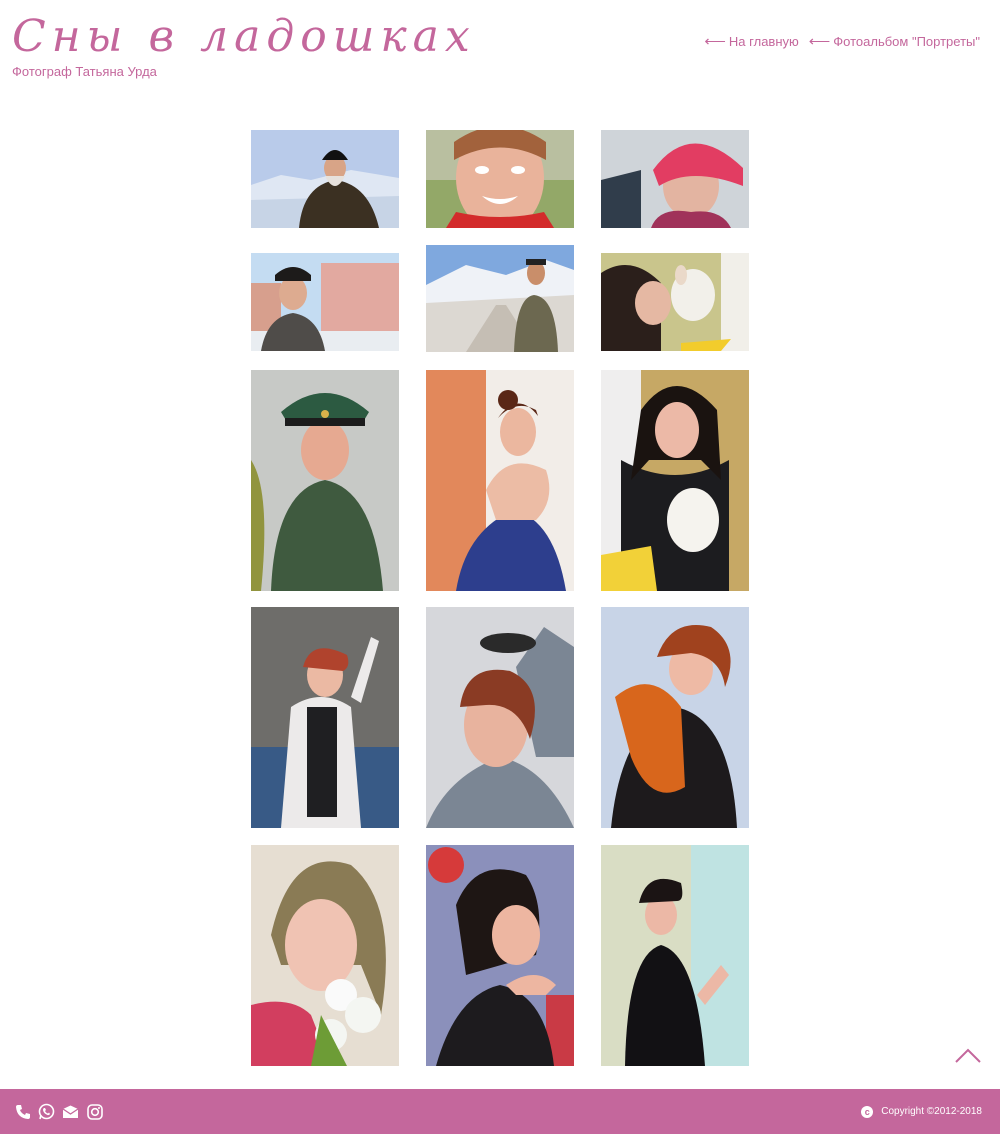 The width and height of the screenshot is (1000, 1134). I want to click on copyright-icon: c, so click(867, 1111).